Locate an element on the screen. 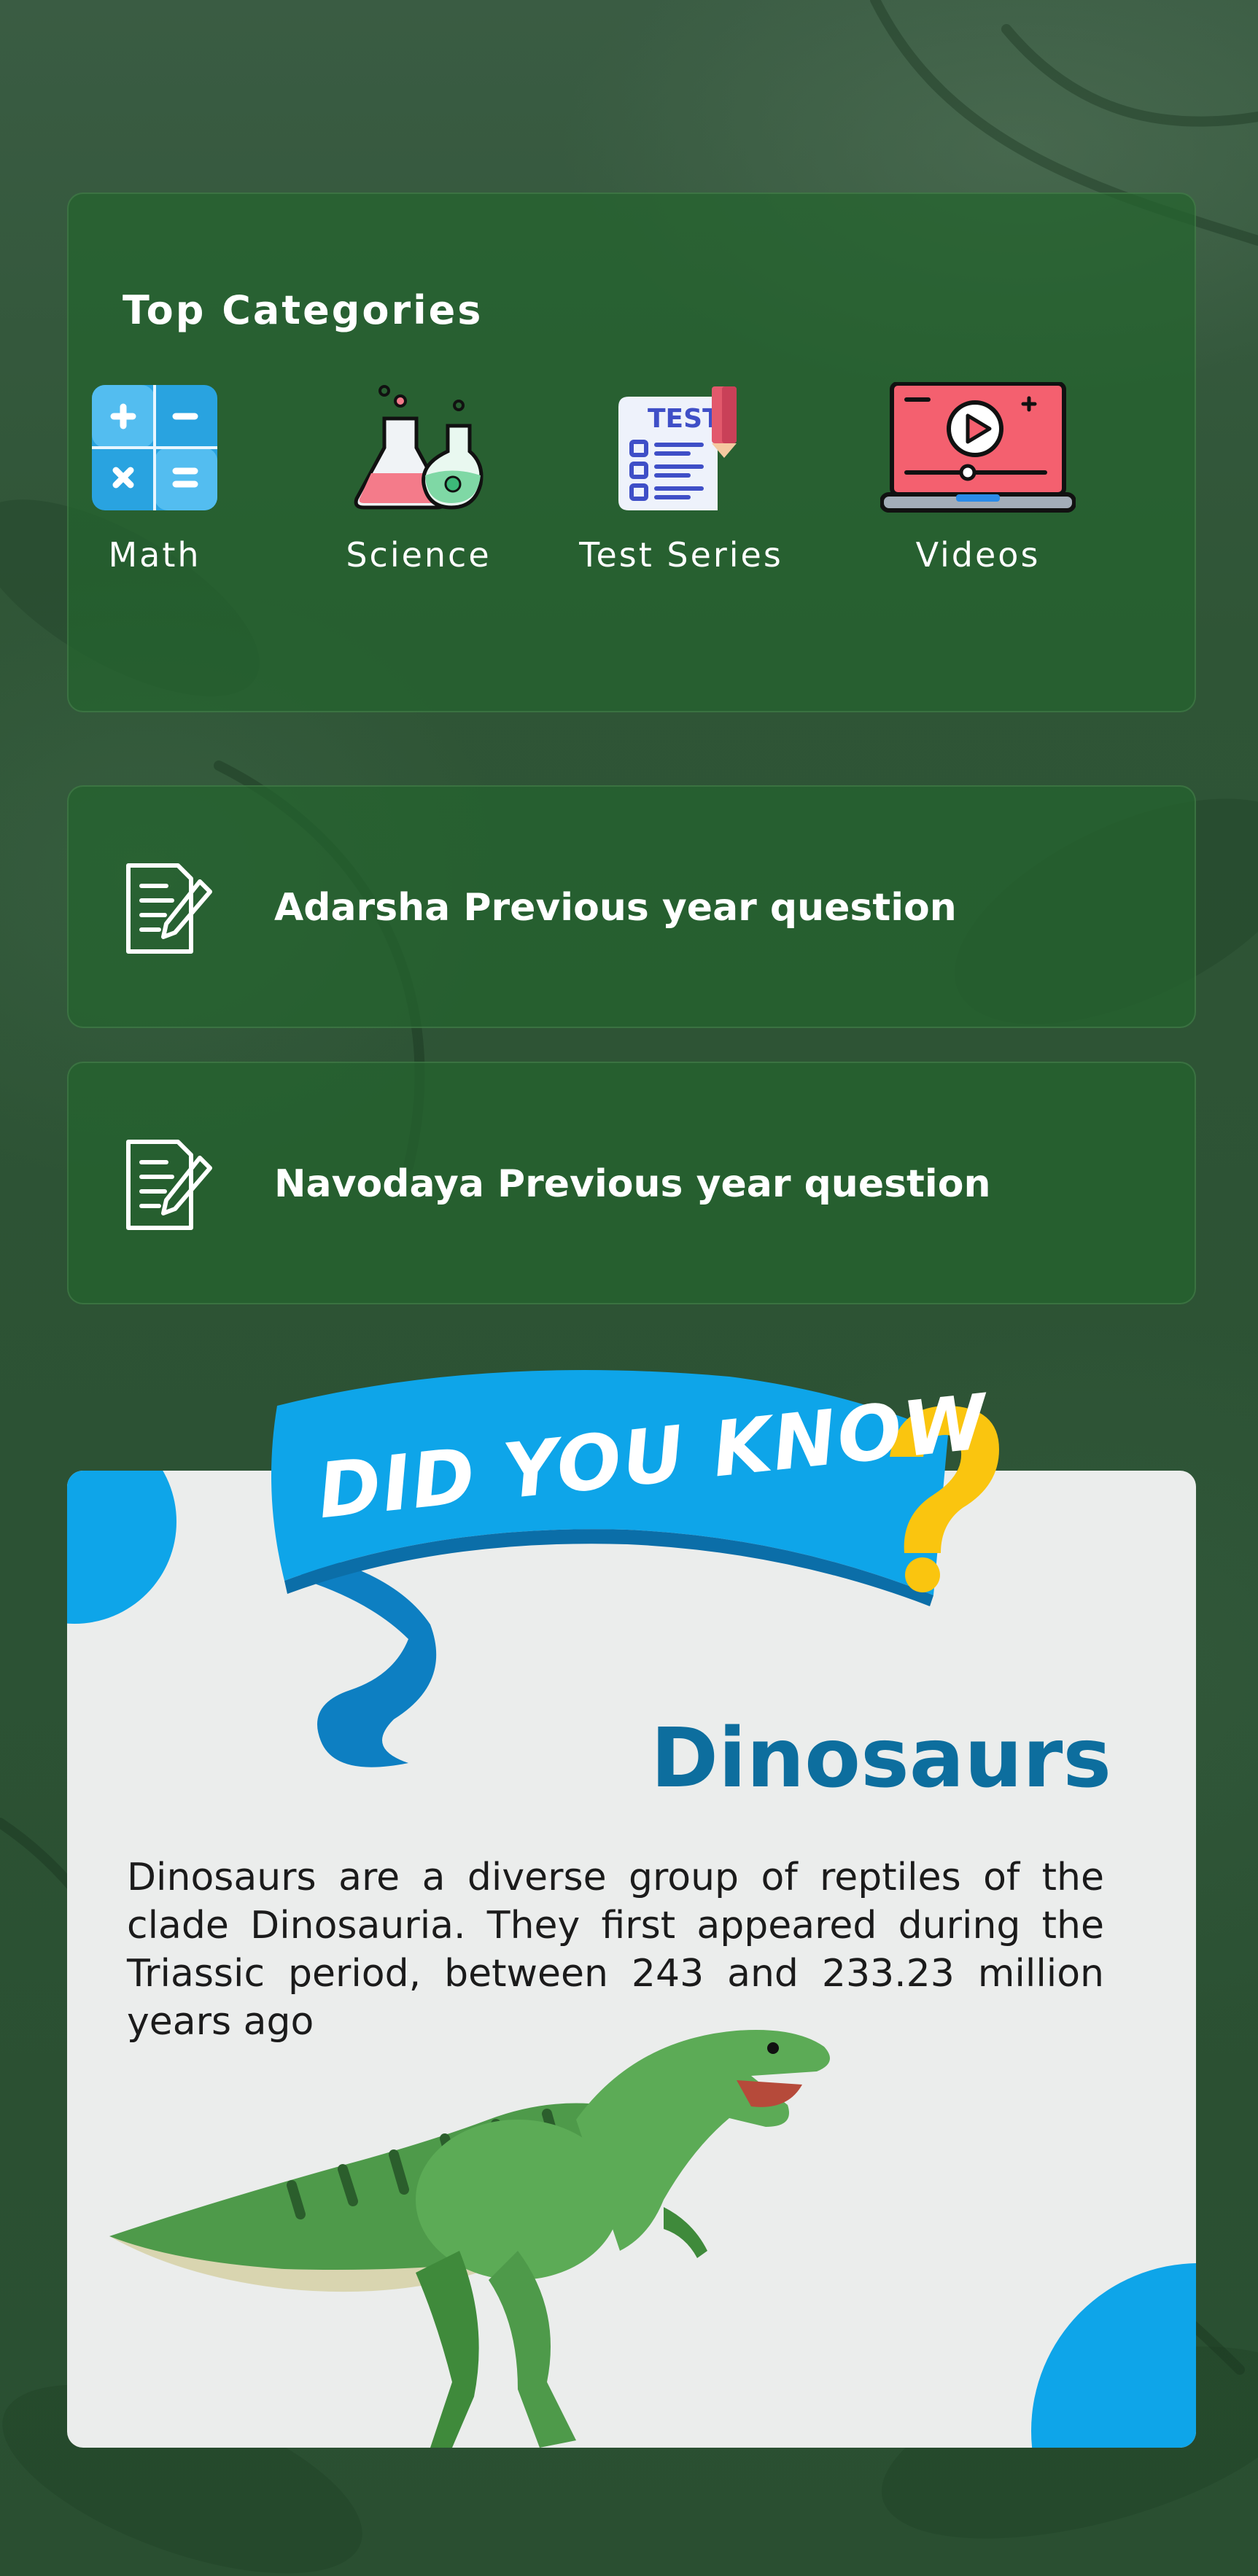 The width and height of the screenshot is (1258, 2576). top-categories-title: Top Categories is located at coordinates (303, 310).